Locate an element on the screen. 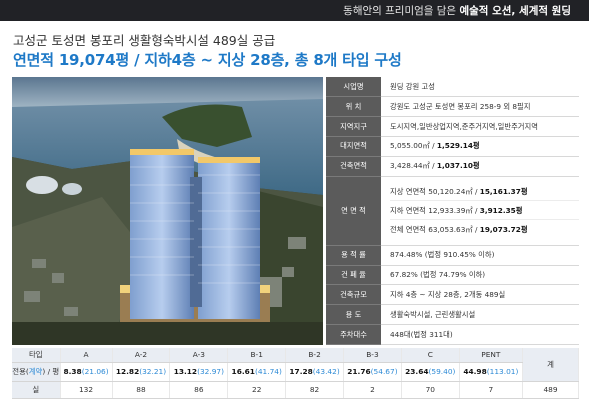  unit-contract-area: (43.42) is located at coordinates (326, 371).